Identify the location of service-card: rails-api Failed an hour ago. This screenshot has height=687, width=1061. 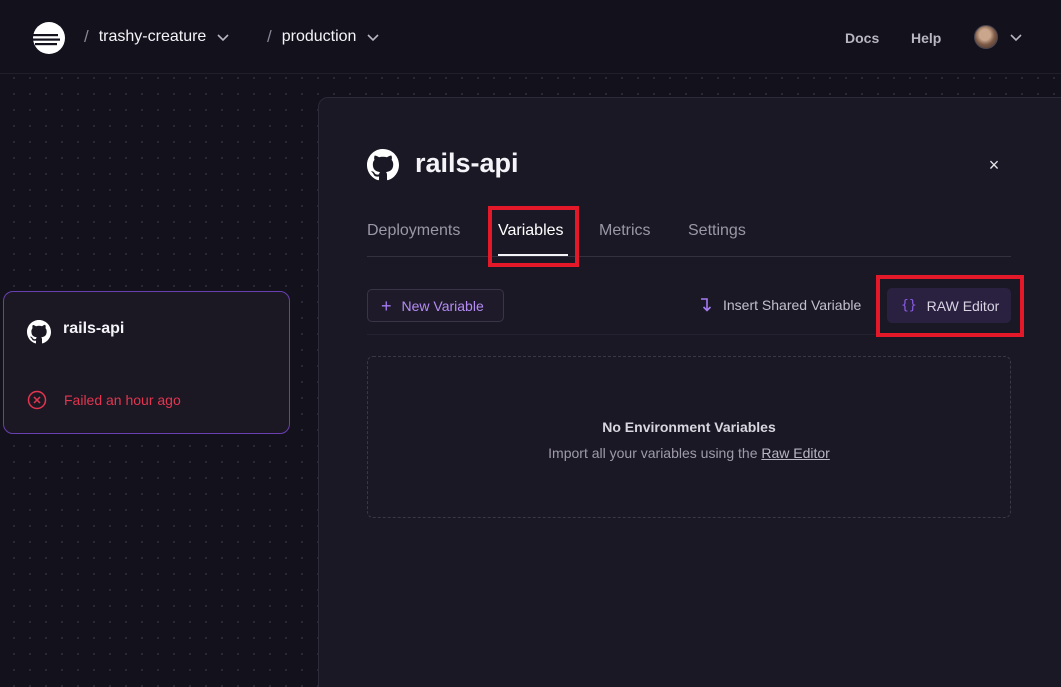
(146, 362).